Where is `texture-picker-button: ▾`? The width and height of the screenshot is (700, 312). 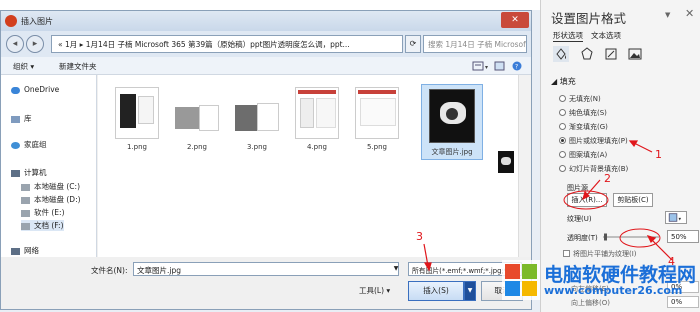 texture-picker-button: ▾ is located at coordinates (676, 217).